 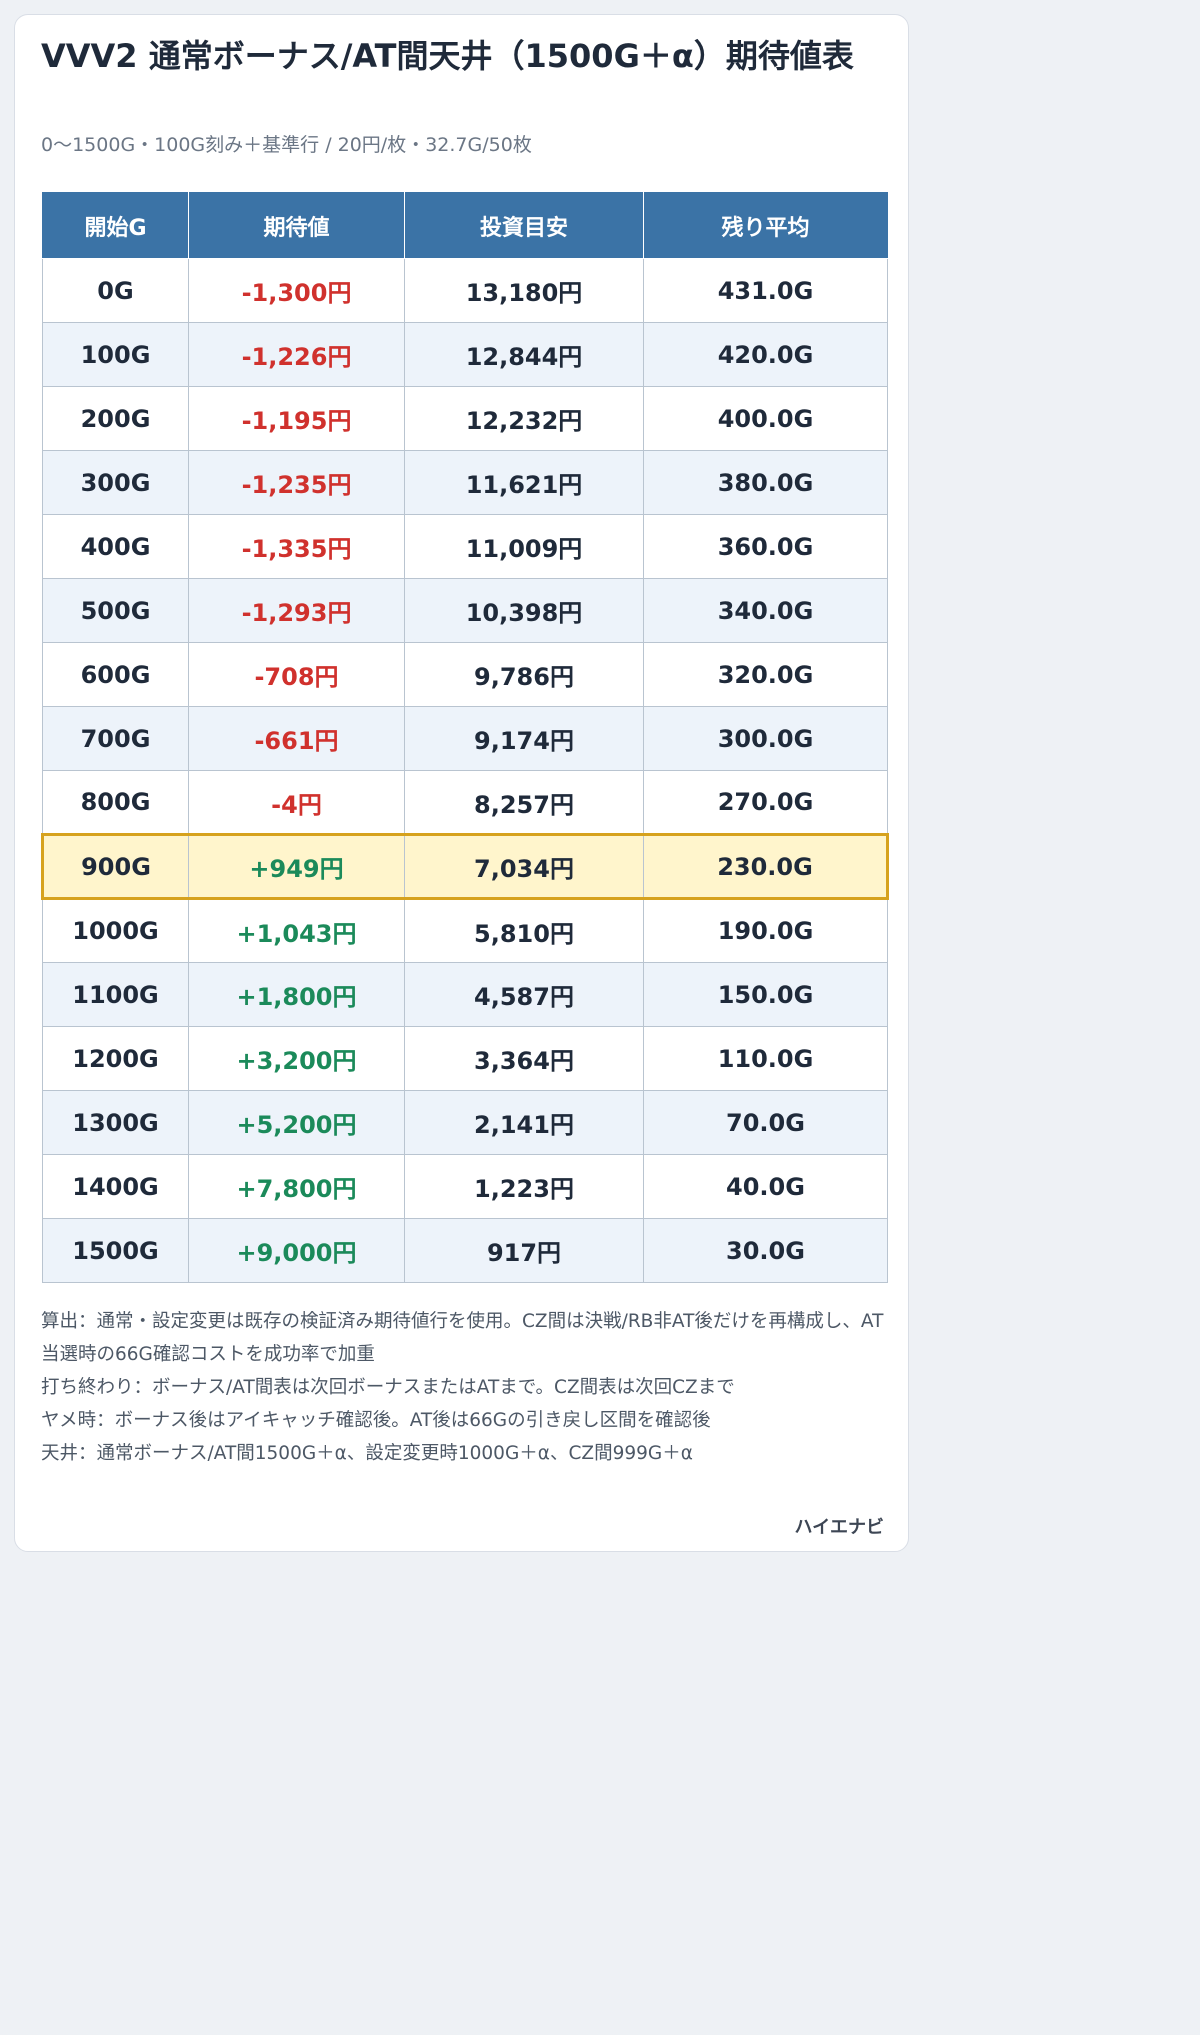 I want to click on cell-expected-value: -1,335円, so click(x=296, y=546).